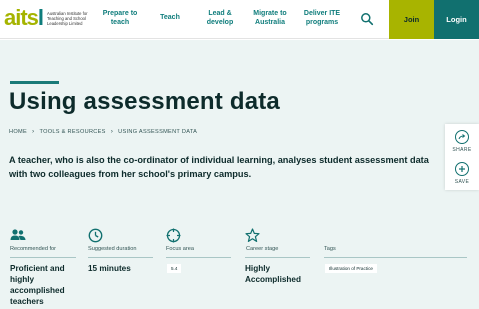 This screenshot has width=479, height=309. What do you see at coordinates (462, 169) in the screenshot?
I see `plus-icon` at bounding box center [462, 169].